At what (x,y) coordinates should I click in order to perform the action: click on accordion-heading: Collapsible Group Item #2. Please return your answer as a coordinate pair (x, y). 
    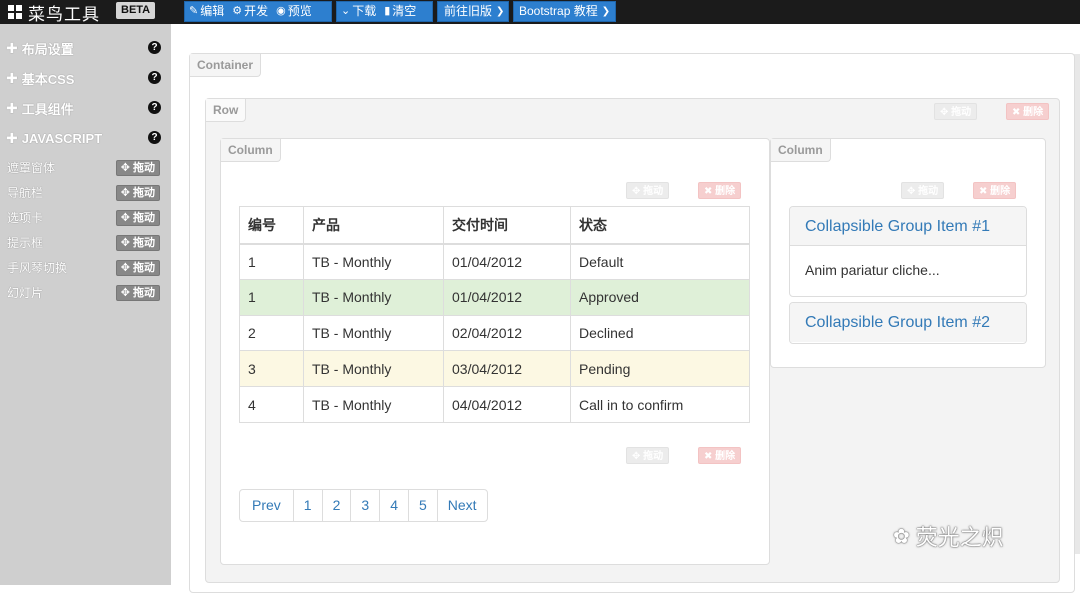
    Looking at the image, I should click on (908, 322).